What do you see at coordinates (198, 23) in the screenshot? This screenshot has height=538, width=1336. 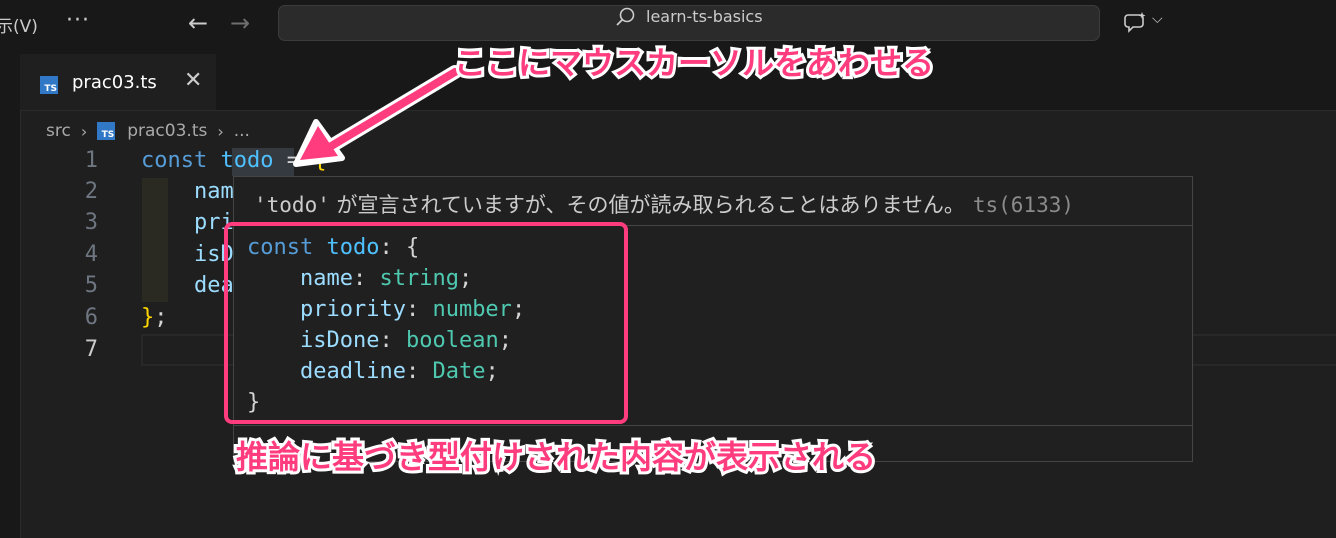 I see `back-arrow-icon: ←` at bounding box center [198, 23].